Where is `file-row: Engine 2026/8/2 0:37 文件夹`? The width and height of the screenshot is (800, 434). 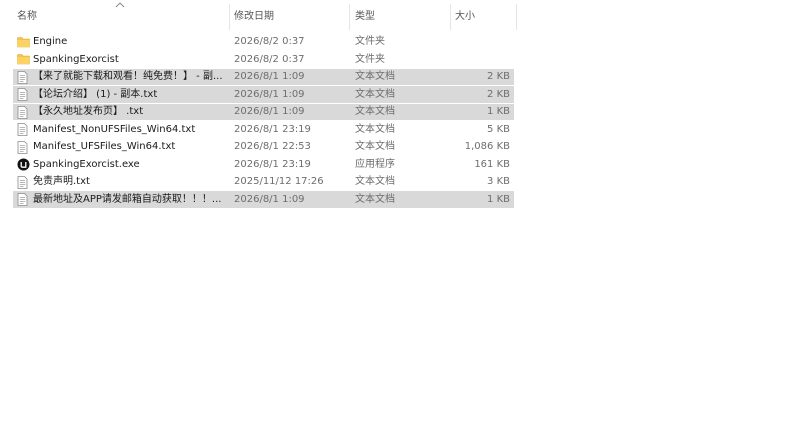 file-row: Engine 2026/8/2 0:37 文件夹 is located at coordinates (400, 42).